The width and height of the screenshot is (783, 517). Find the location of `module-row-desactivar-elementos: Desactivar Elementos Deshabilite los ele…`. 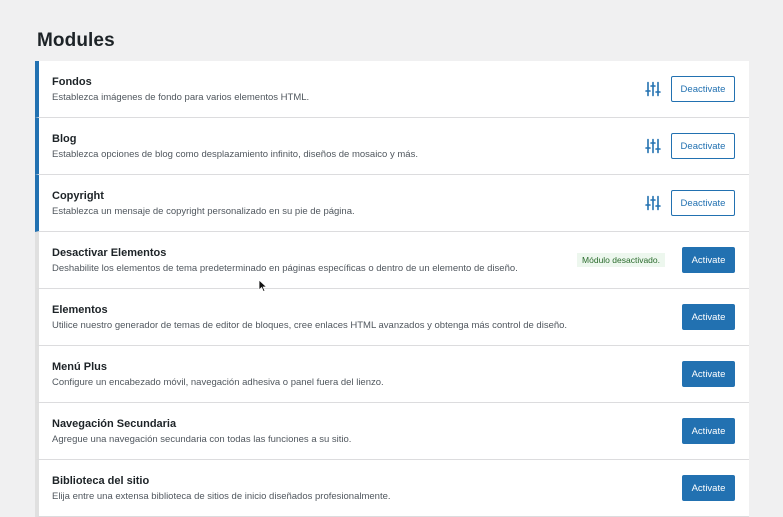

module-row-desactivar-elementos: Desactivar Elementos Deshabilite los ele… is located at coordinates (392, 260).